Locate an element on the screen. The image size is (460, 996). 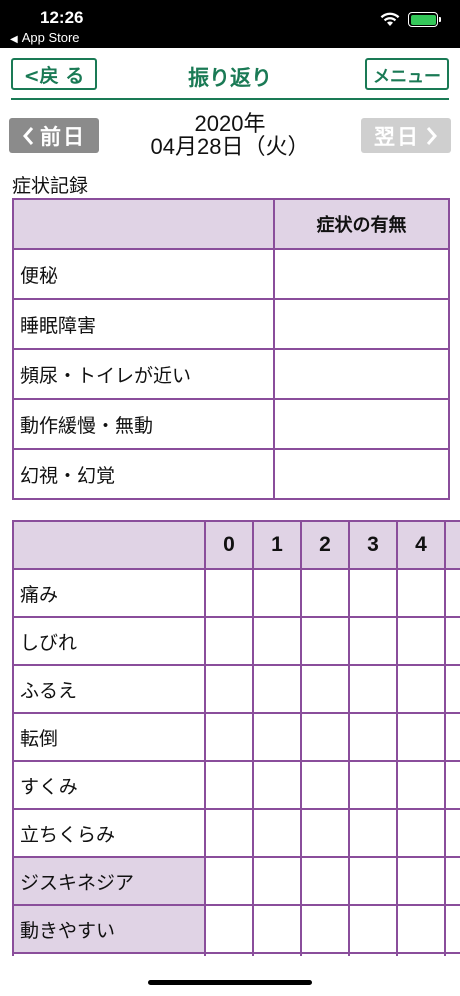
table-row: しびれ is located at coordinates (236, 641).